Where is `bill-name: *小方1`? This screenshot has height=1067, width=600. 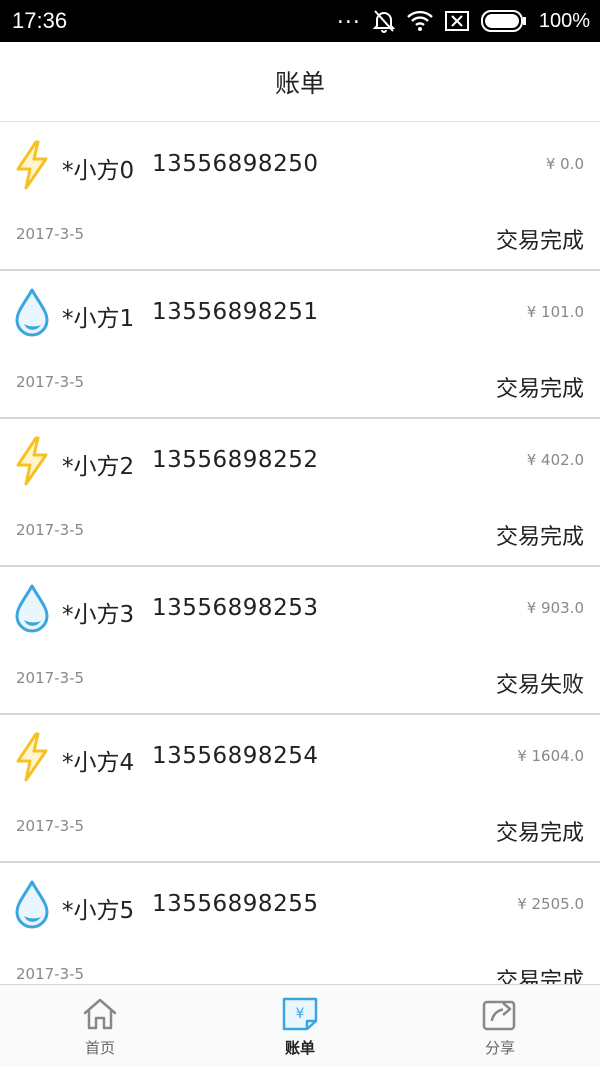 bill-name: *小方1 is located at coordinates (98, 319).